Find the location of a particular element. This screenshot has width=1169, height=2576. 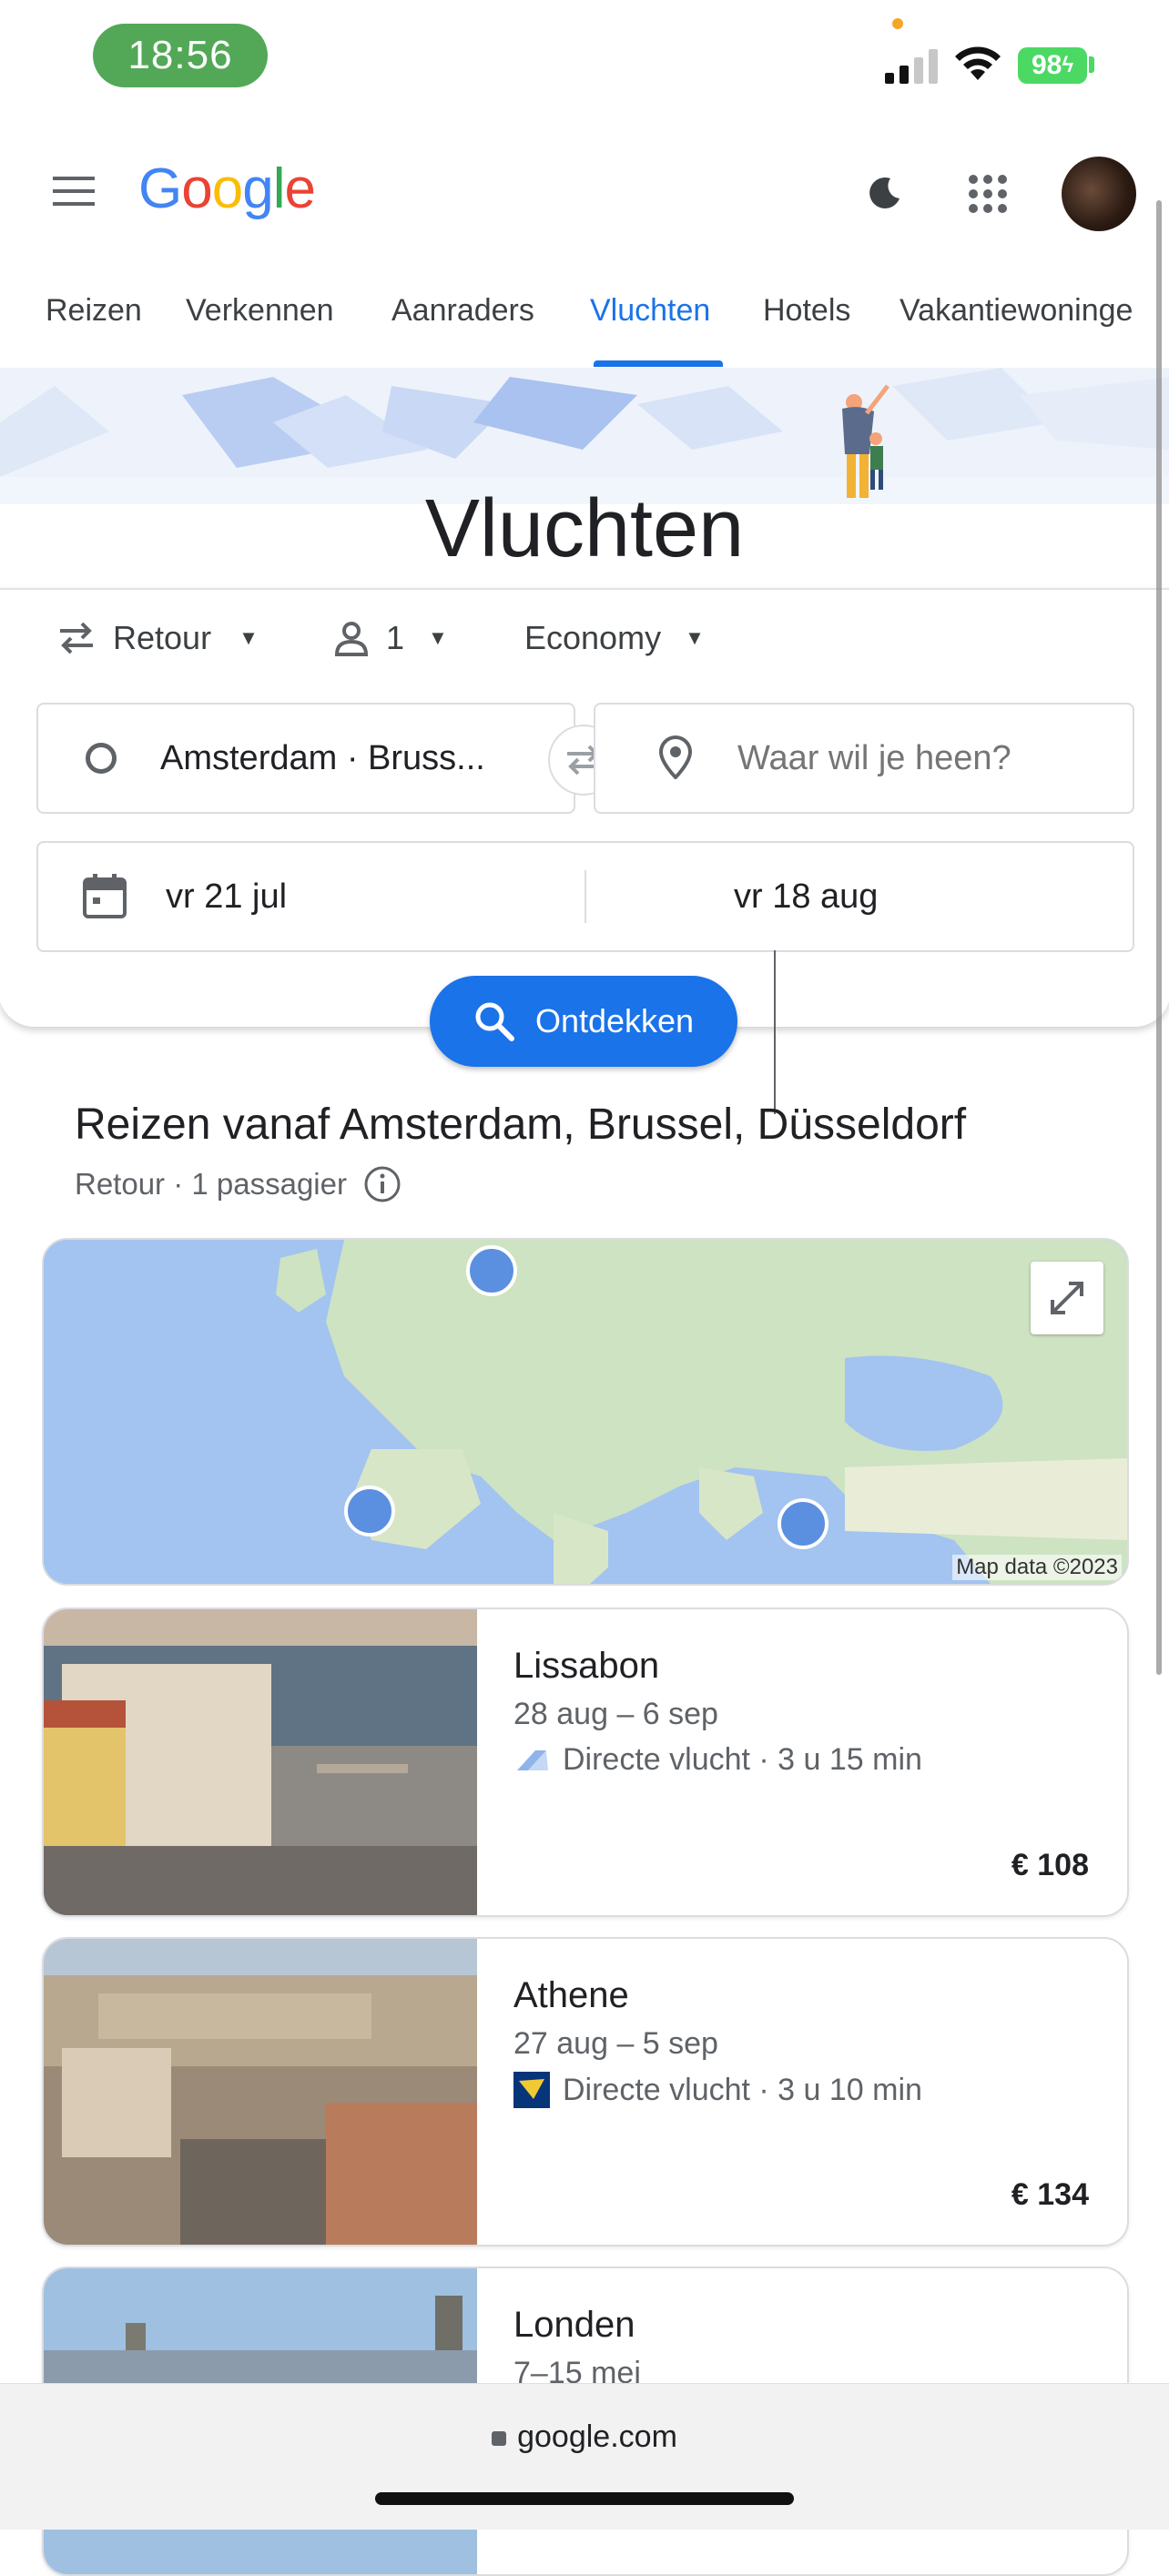

battery-indicator: 98 ϟ is located at coordinates (1052, 65).